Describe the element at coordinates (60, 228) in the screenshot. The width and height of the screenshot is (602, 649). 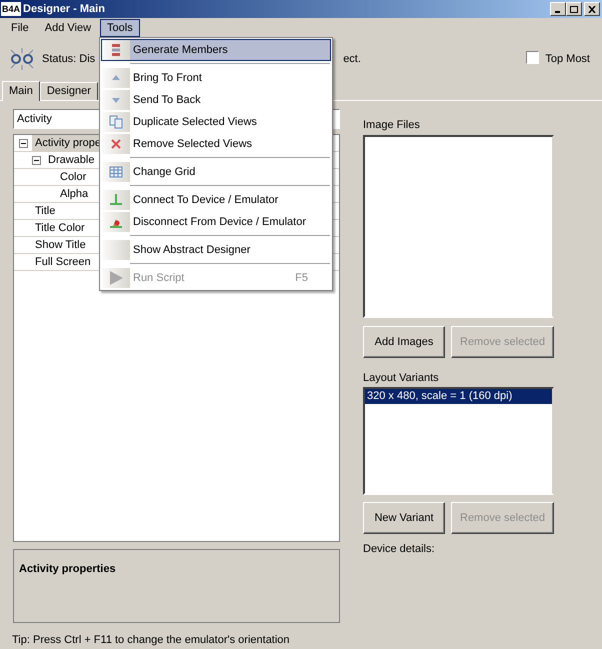
I see `property-name: Title Color` at that location.